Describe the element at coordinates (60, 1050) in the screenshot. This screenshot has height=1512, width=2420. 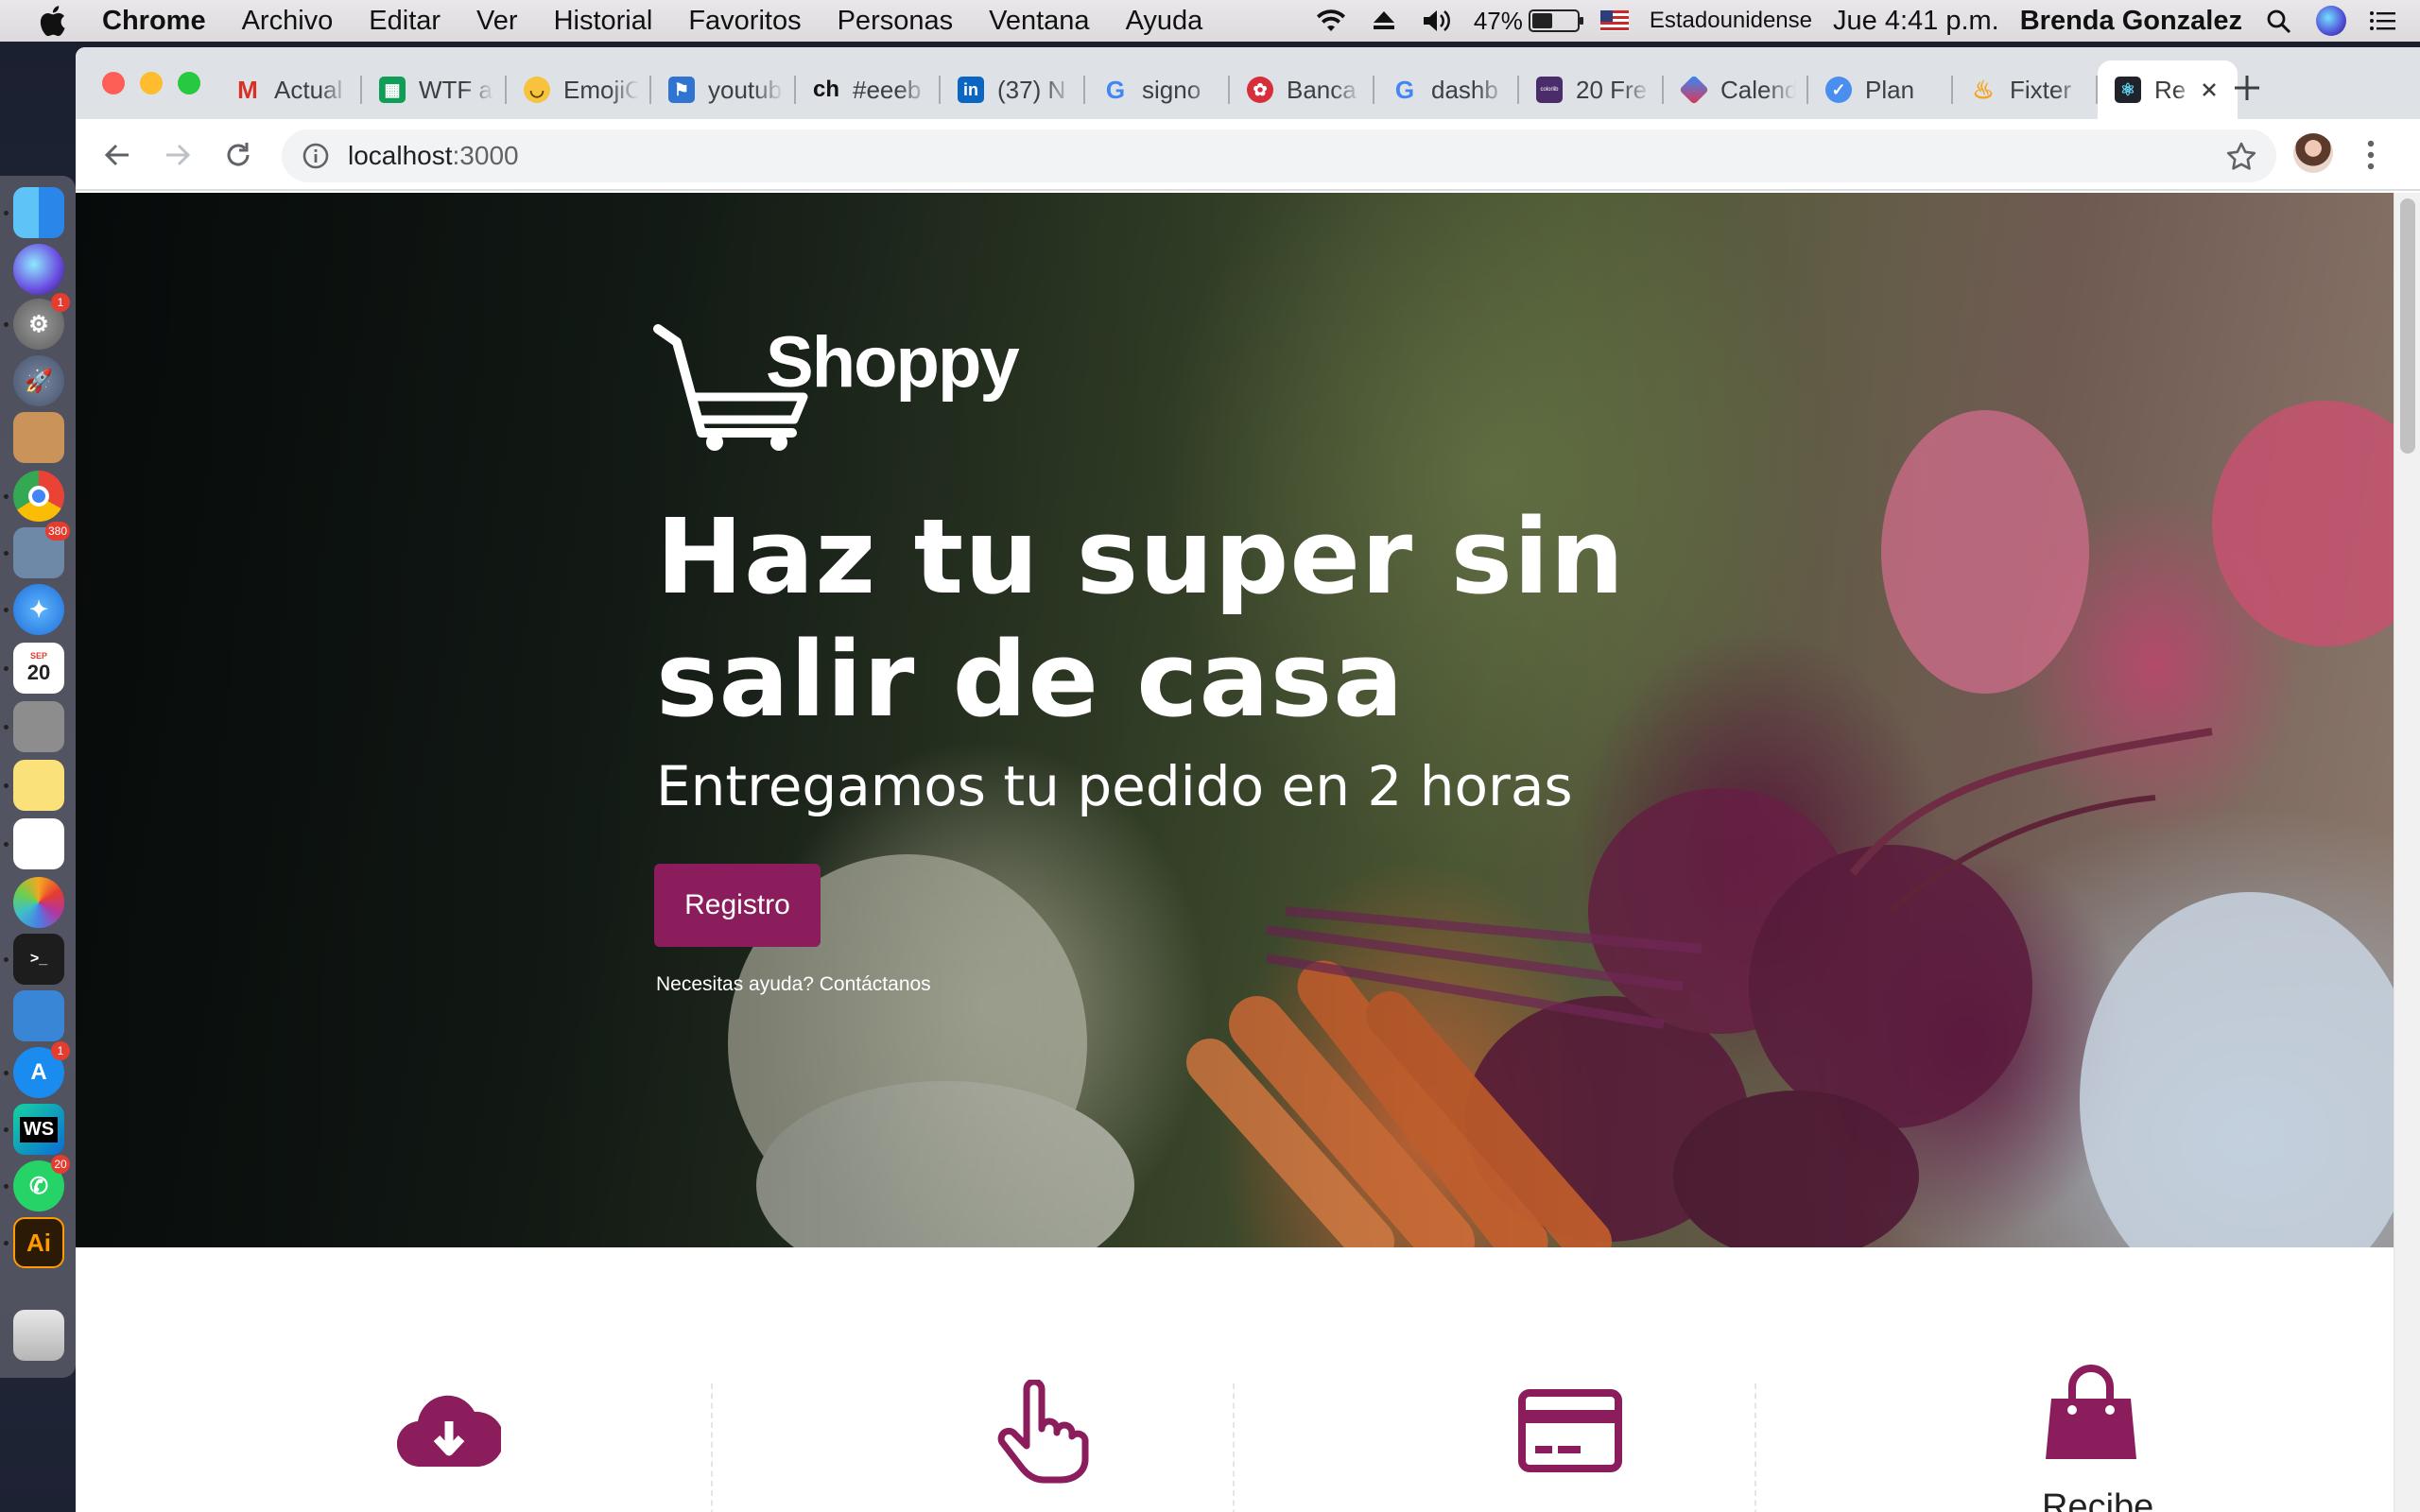
I see `notification-badge: 1` at that location.